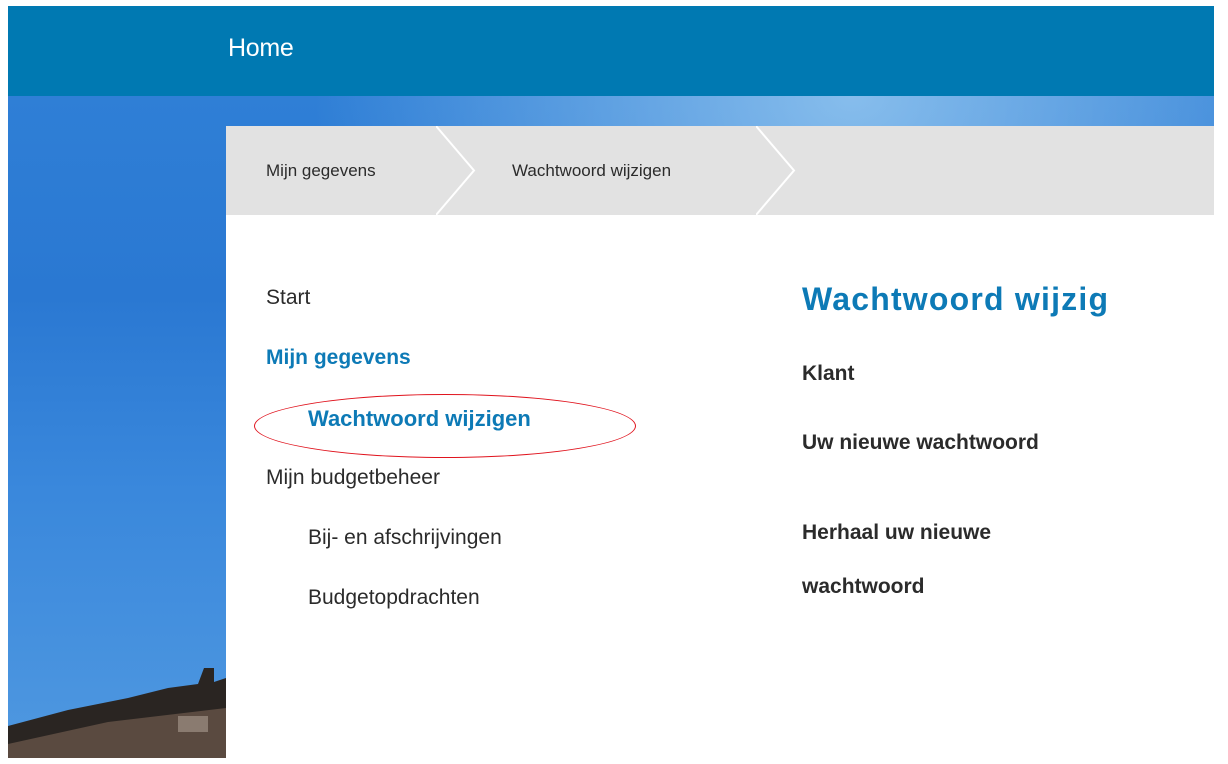 This screenshot has width=1228, height=764. I want to click on sidebar-item-mijn-gegevens: Mijn gegevens, so click(338, 358).